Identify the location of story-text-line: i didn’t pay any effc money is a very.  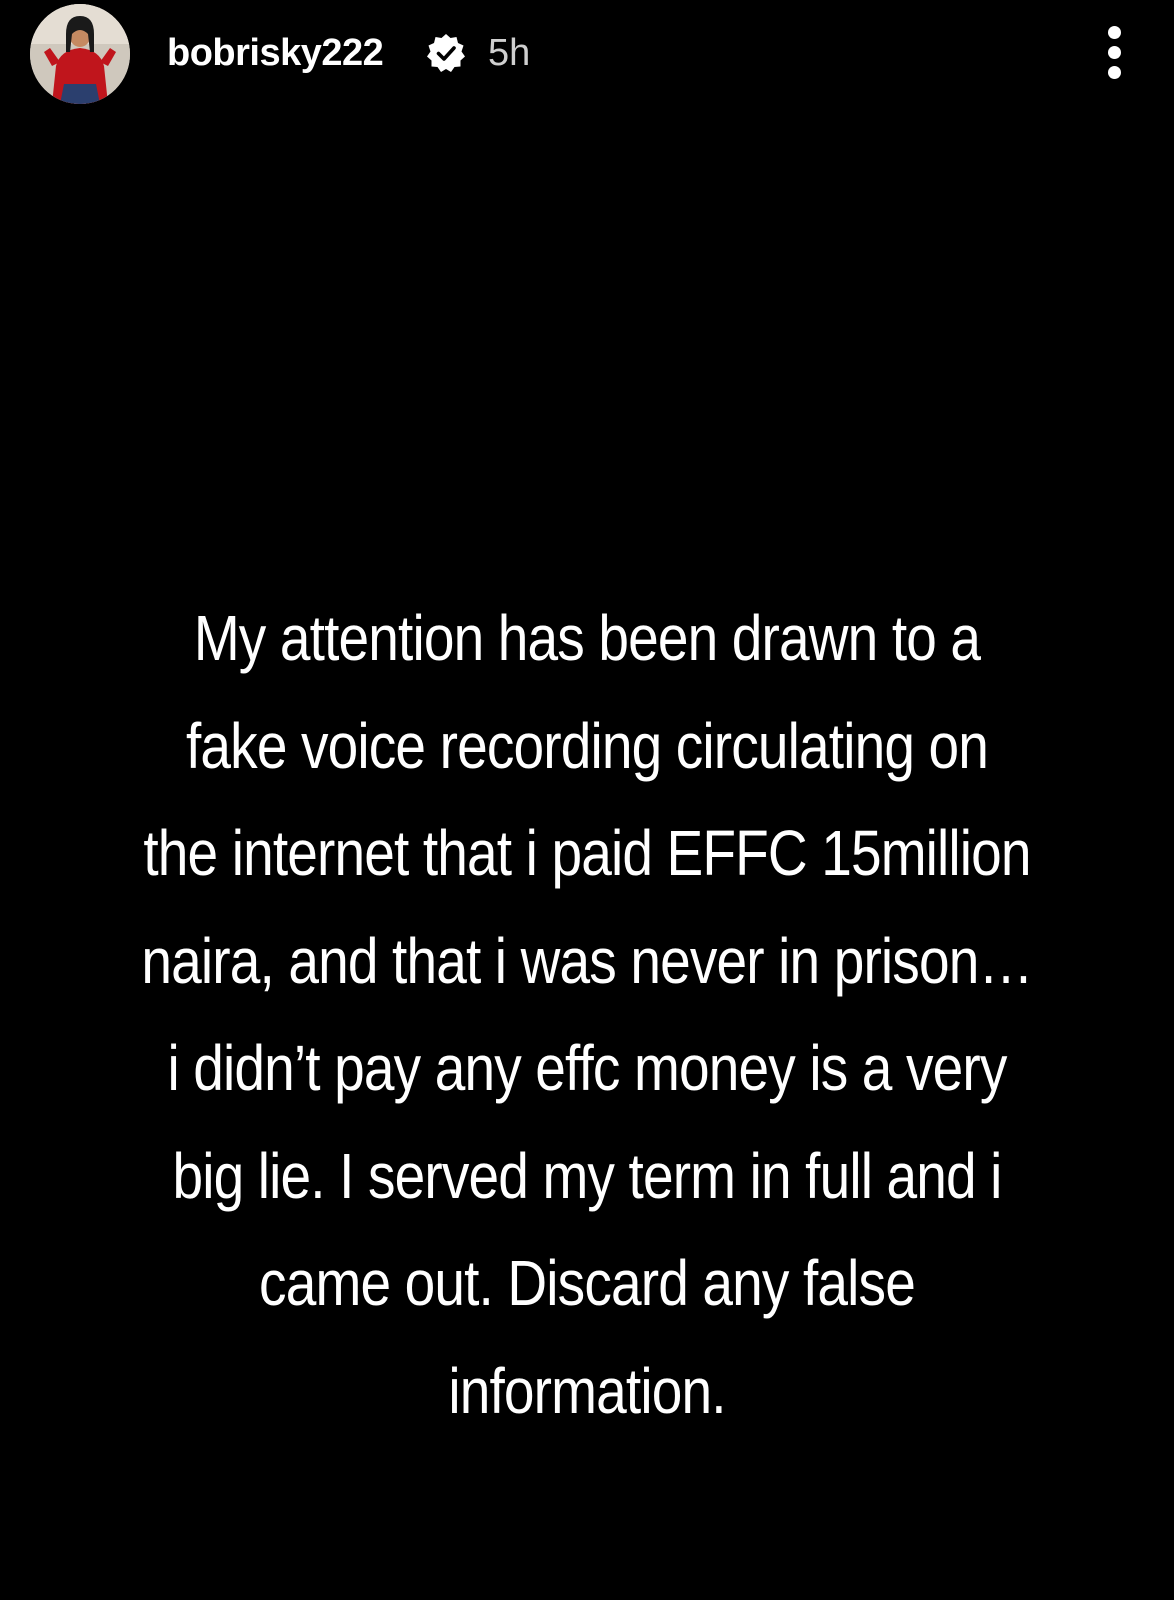
(587, 1068).